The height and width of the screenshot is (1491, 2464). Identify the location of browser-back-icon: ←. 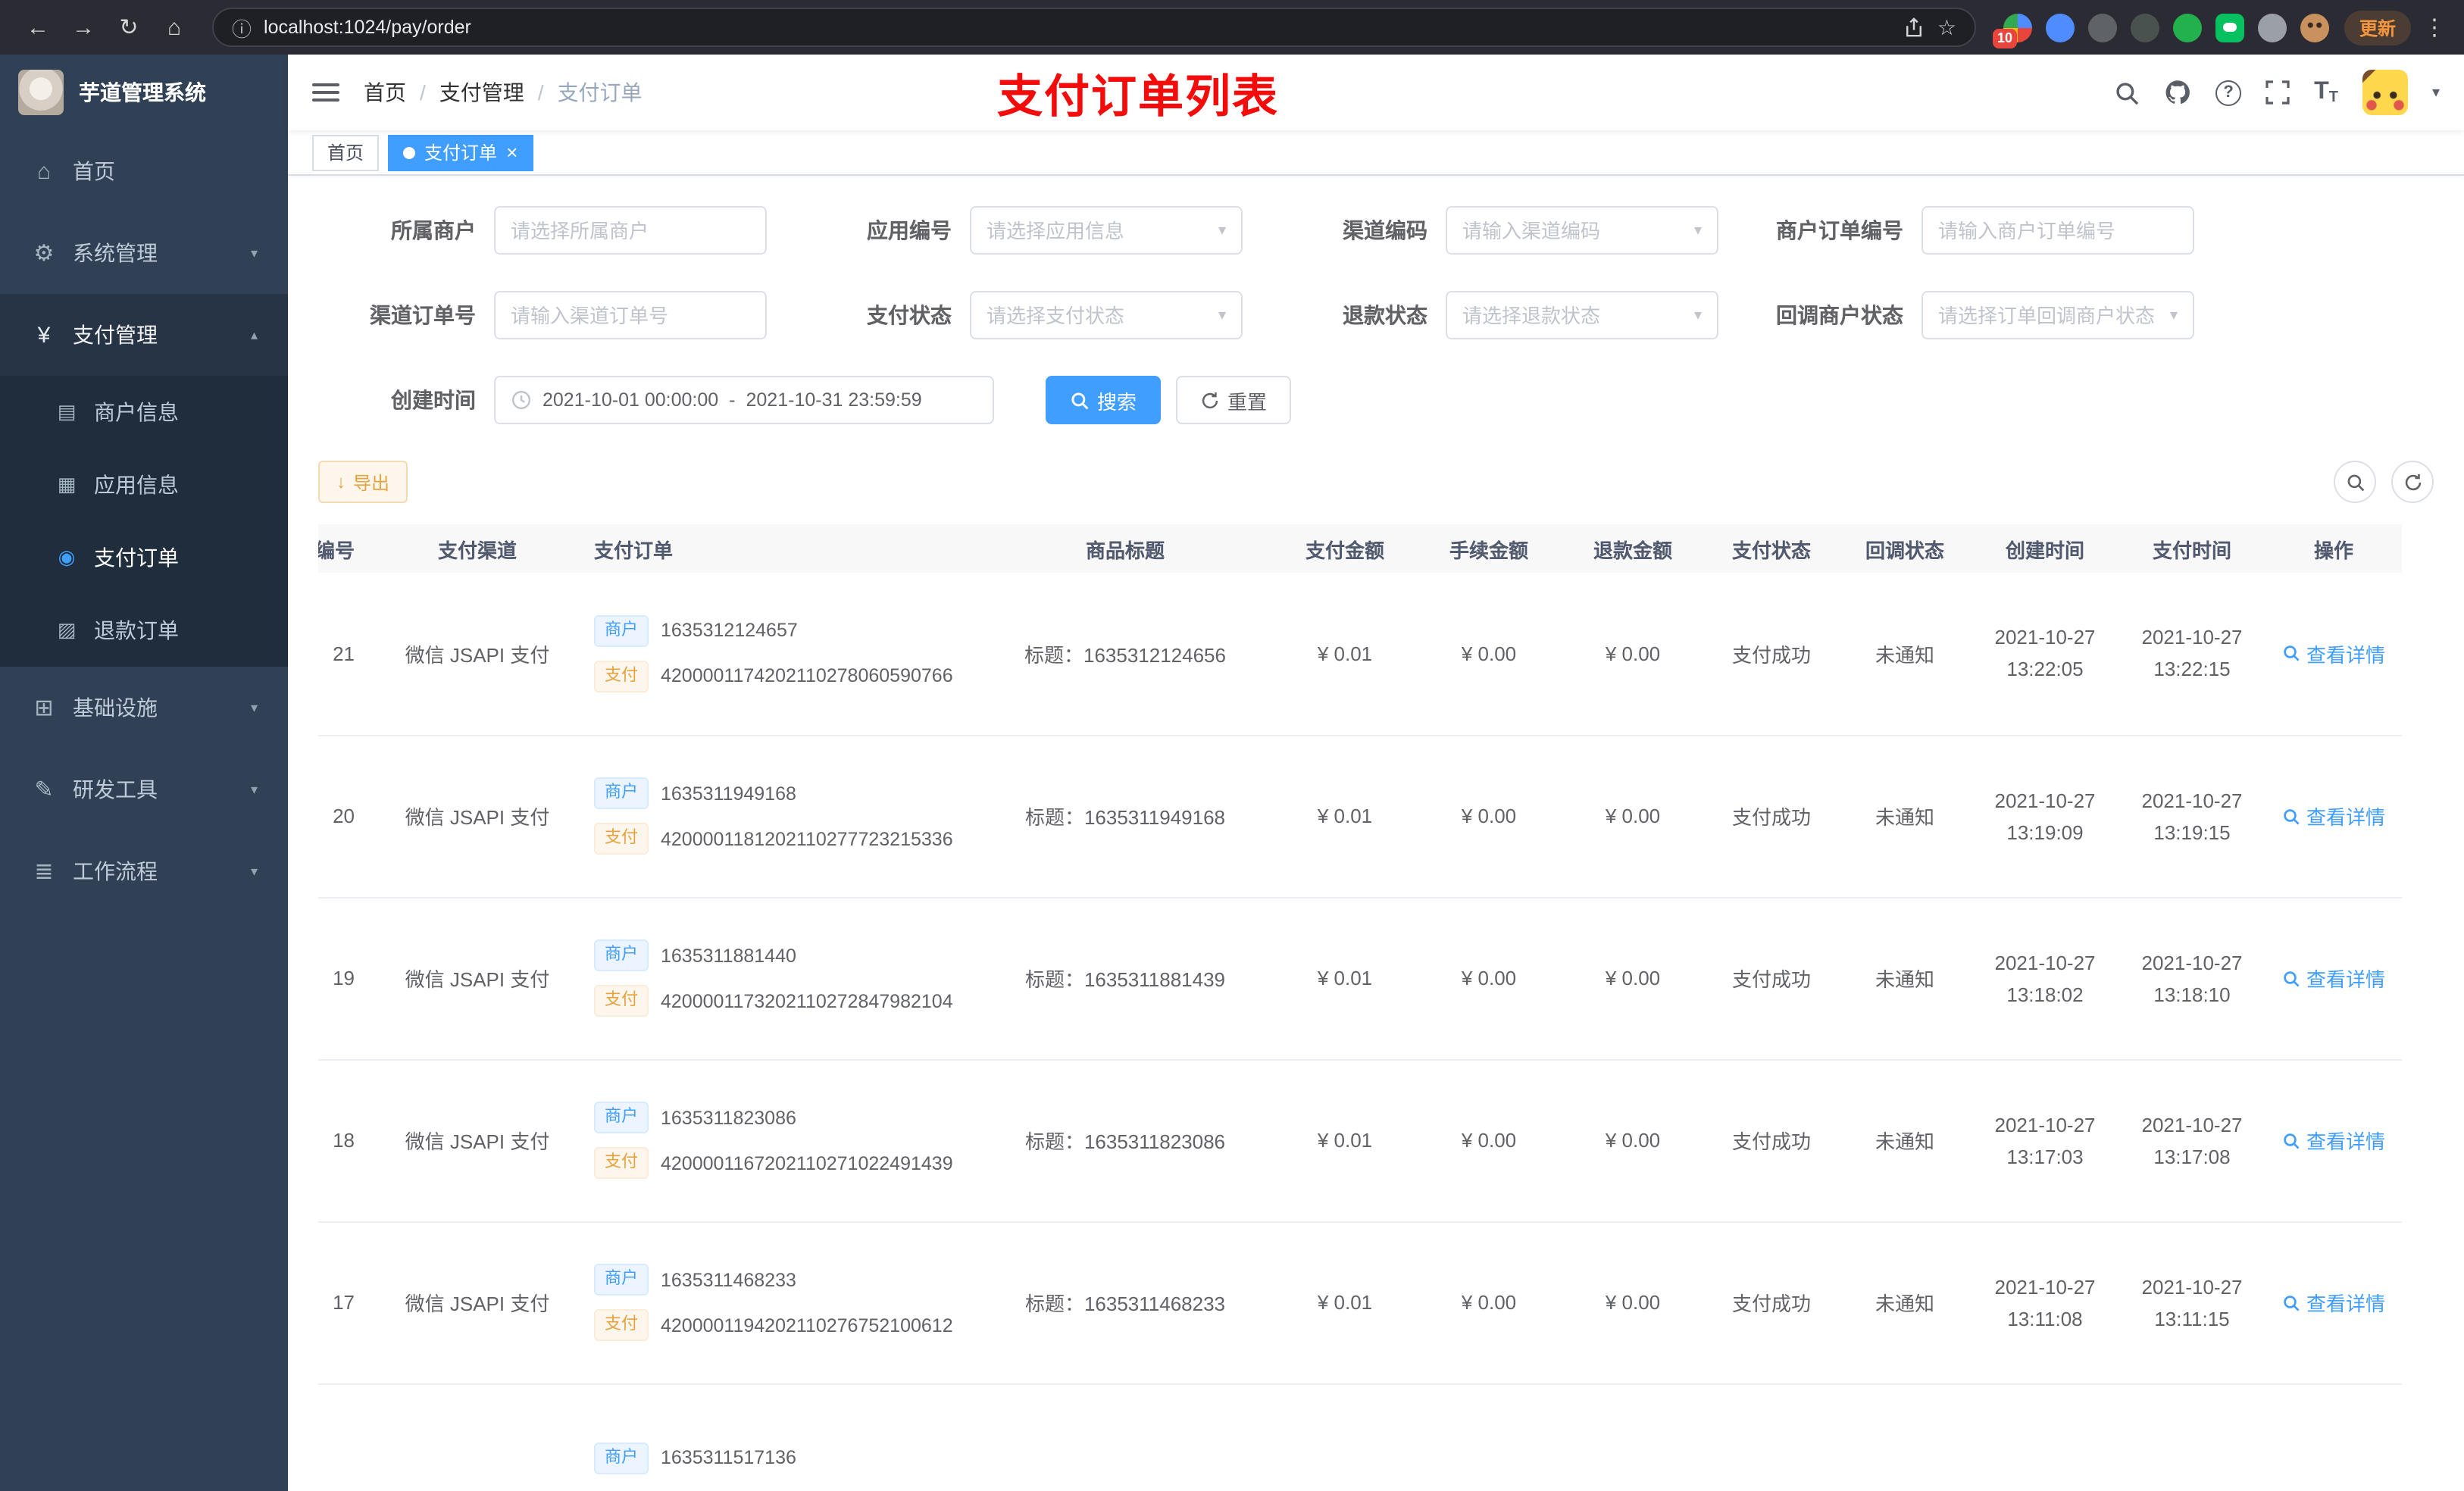
(38, 27).